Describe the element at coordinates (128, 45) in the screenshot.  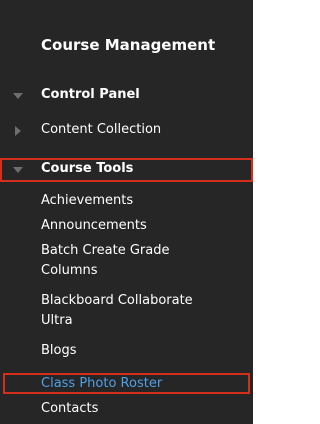
I see `panel-title: Course Management` at that location.